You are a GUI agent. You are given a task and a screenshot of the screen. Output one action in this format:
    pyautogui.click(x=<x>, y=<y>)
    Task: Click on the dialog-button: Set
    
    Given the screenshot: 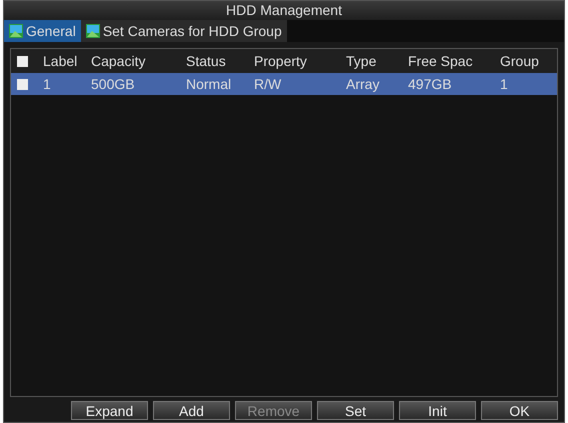 What is the action you would take?
    pyautogui.click(x=355, y=410)
    